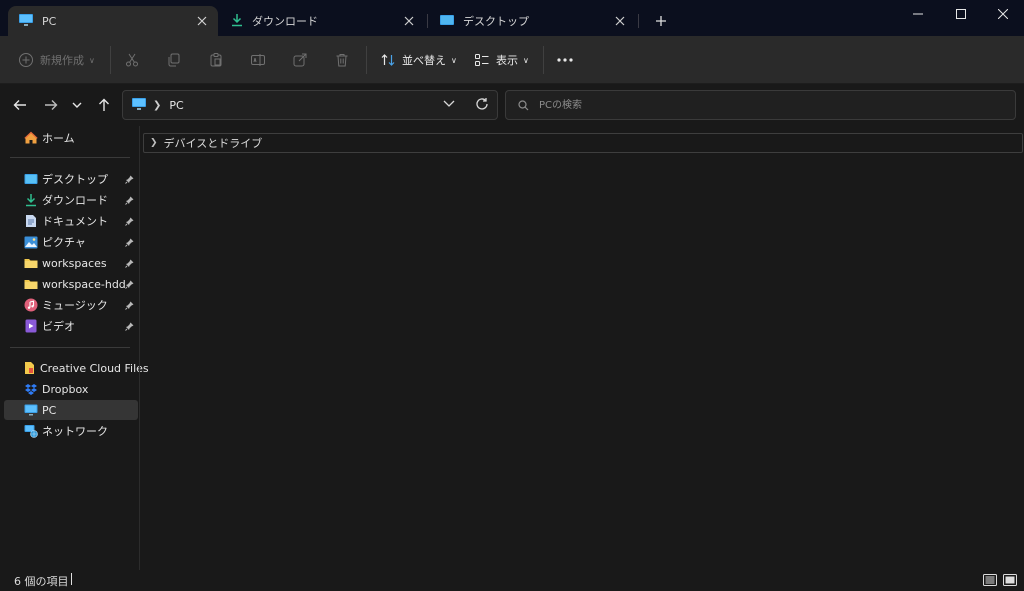 This screenshot has width=1024, height=591. What do you see at coordinates (31, 242) in the screenshot?
I see `pictures-icon` at bounding box center [31, 242].